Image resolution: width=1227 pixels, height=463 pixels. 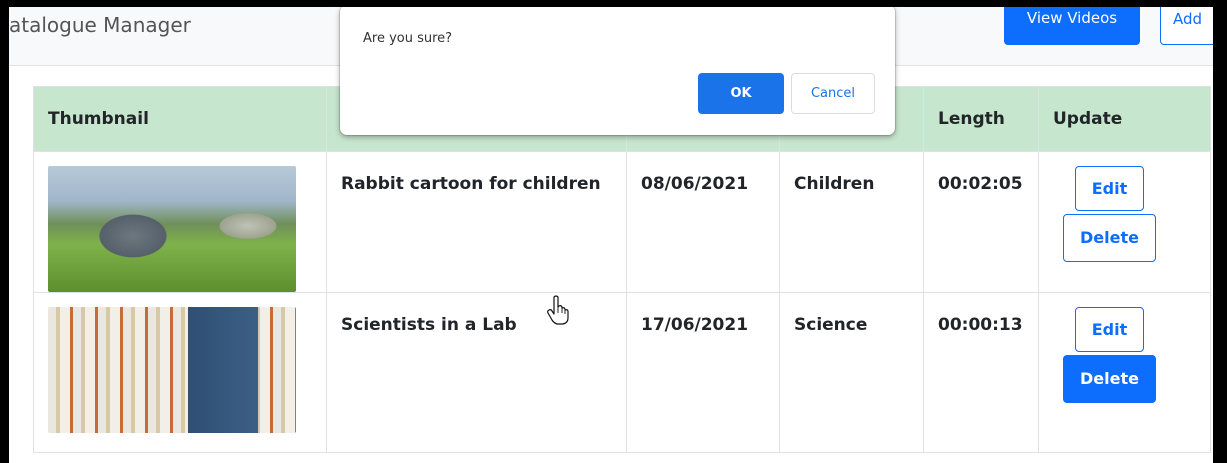 I want to click on date-cell: 17/06/2021, so click(x=703, y=372).